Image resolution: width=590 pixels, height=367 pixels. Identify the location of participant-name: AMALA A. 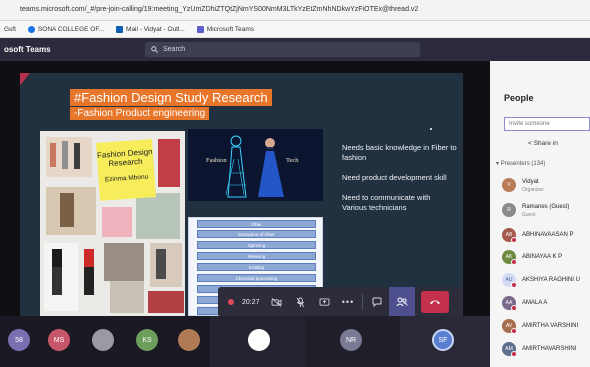
(535, 303).